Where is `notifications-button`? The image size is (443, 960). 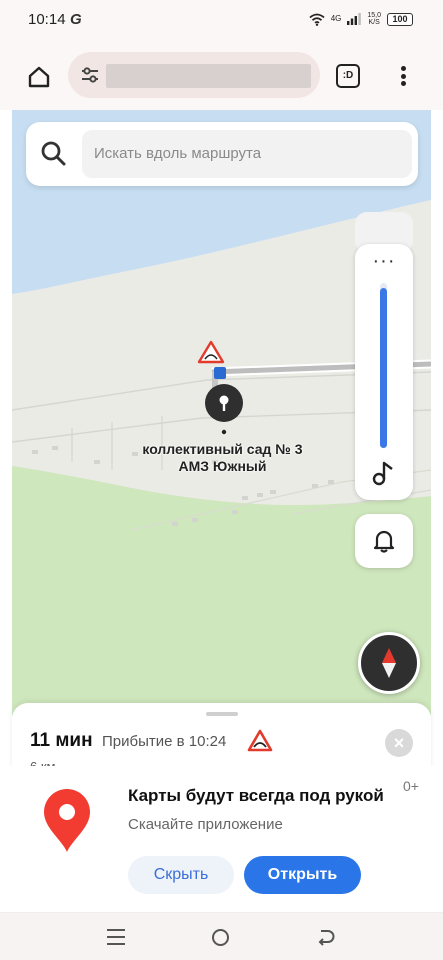 notifications-button is located at coordinates (384, 541).